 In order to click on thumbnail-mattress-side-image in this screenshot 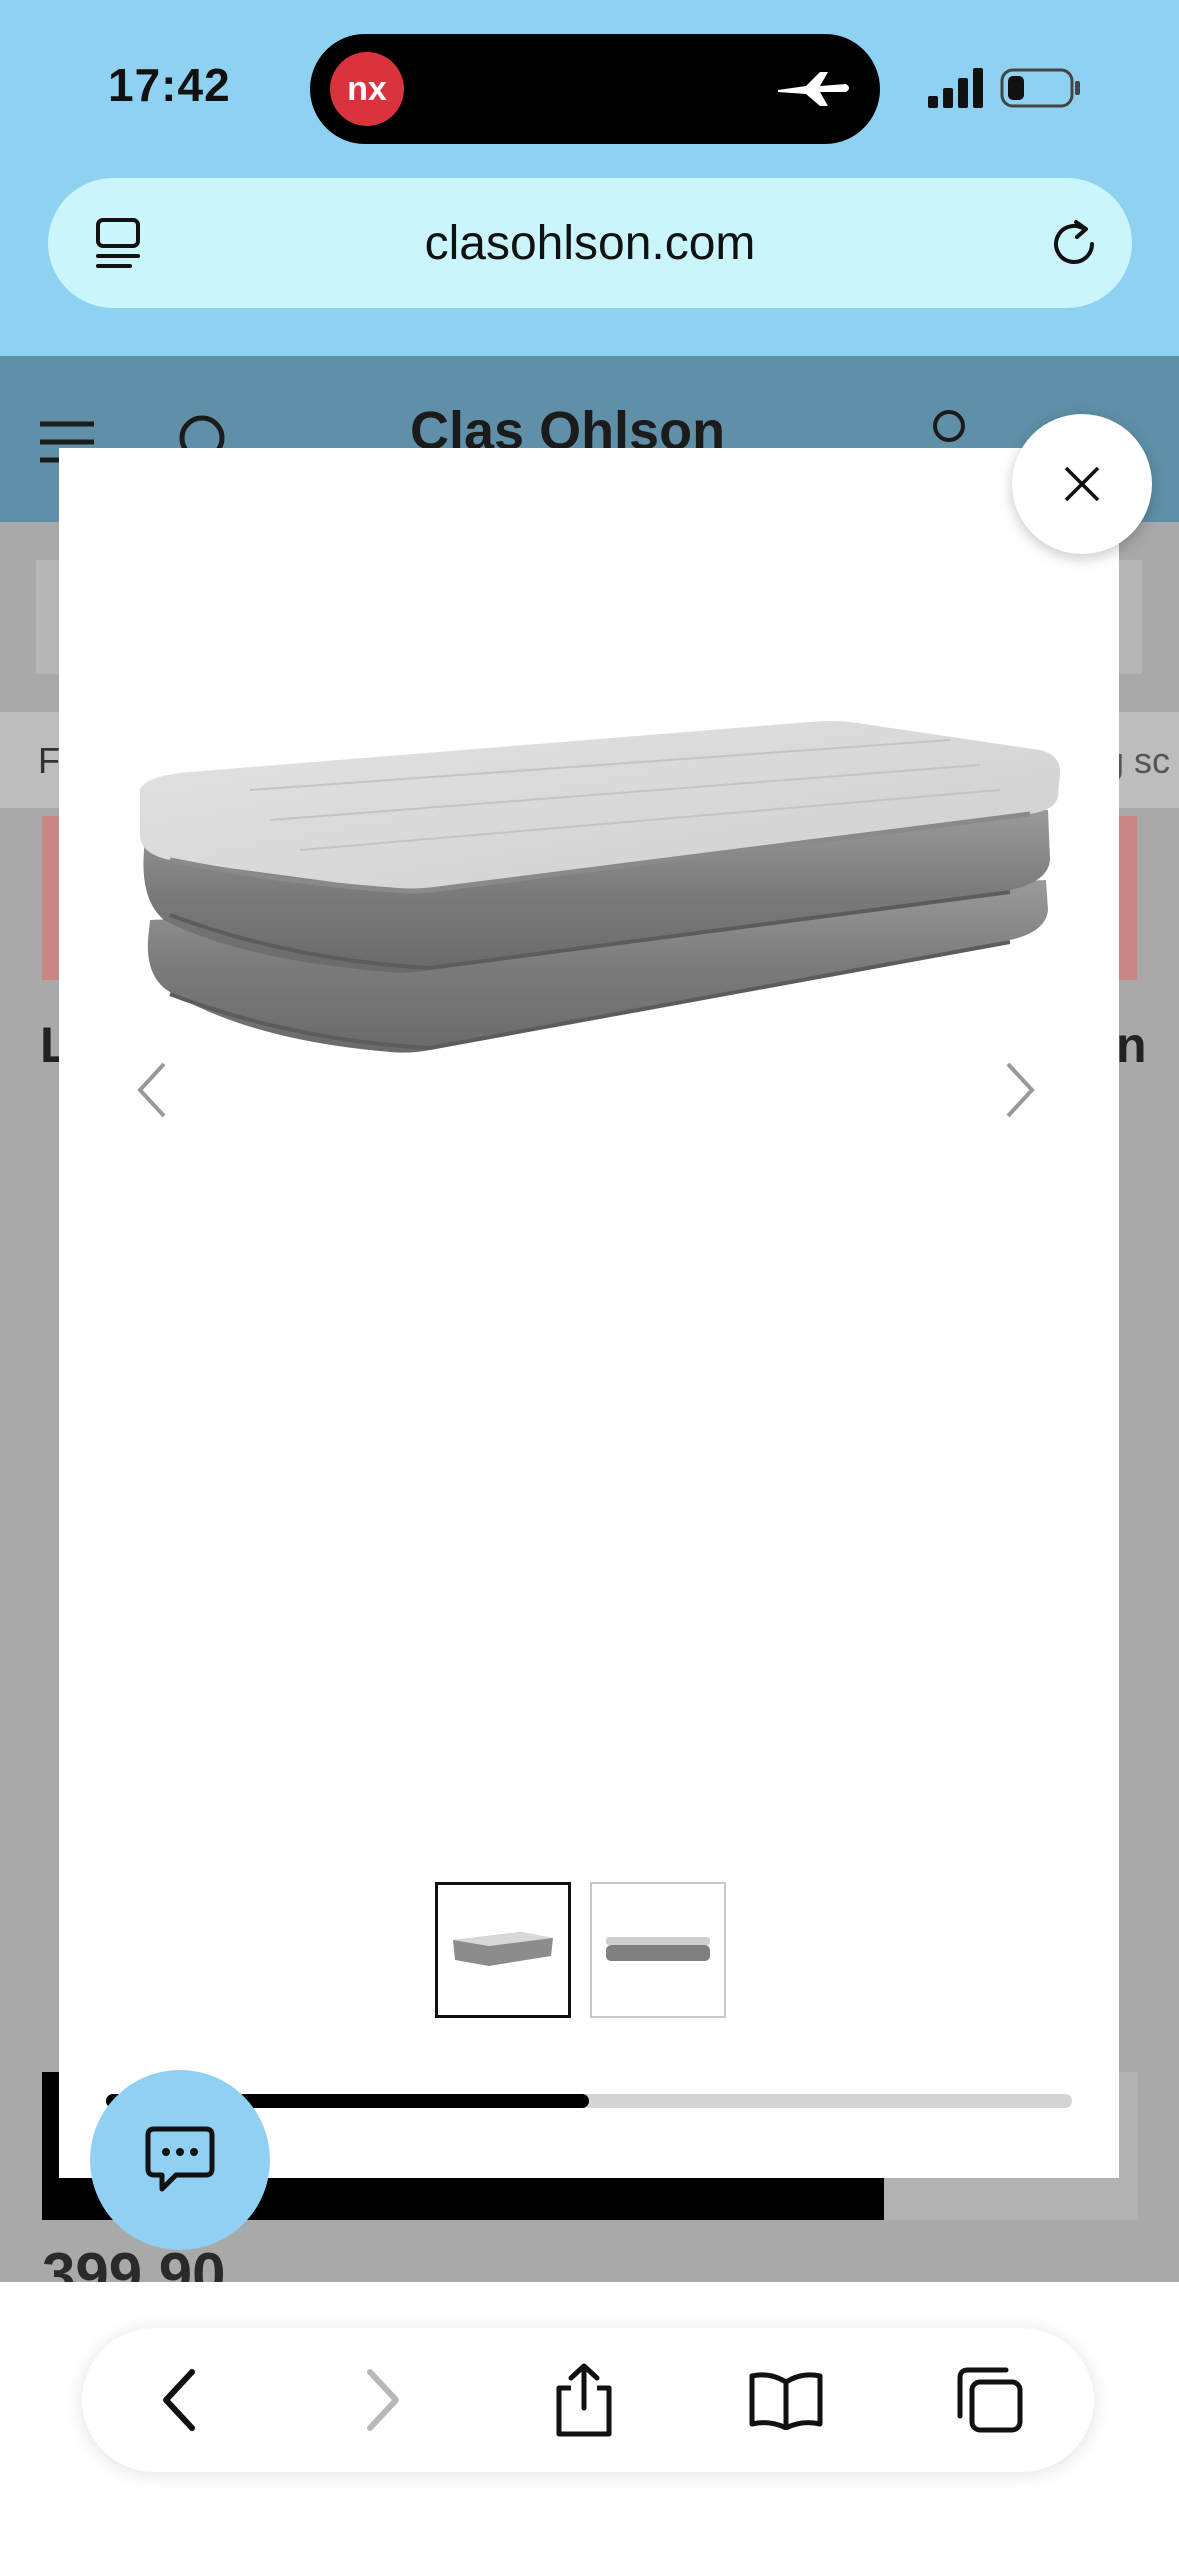, I will do `click(658, 1949)`.